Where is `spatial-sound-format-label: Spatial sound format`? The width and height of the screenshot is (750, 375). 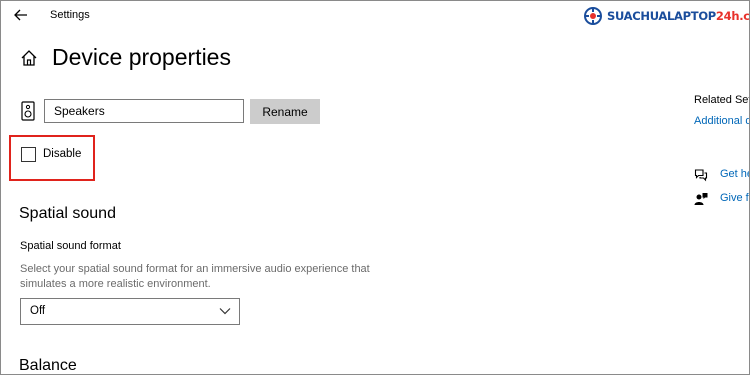 spatial-sound-format-label: Spatial sound format is located at coordinates (70, 246).